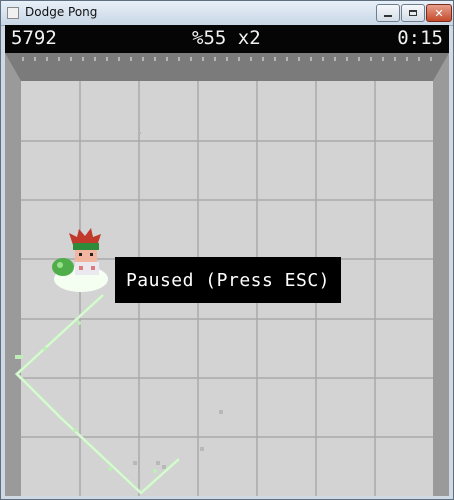  What do you see at coordinates (61, 12) in the screenshot?
I see `window-title: Dodge Pong` at bounding box center [61, 12].